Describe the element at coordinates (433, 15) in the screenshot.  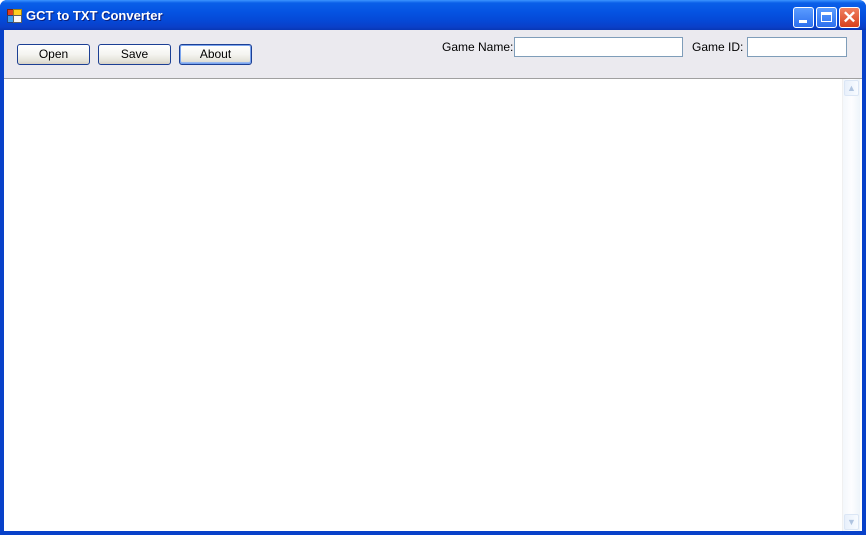
I see `title-bar: GCT to TXT Converter ✕` at that location.